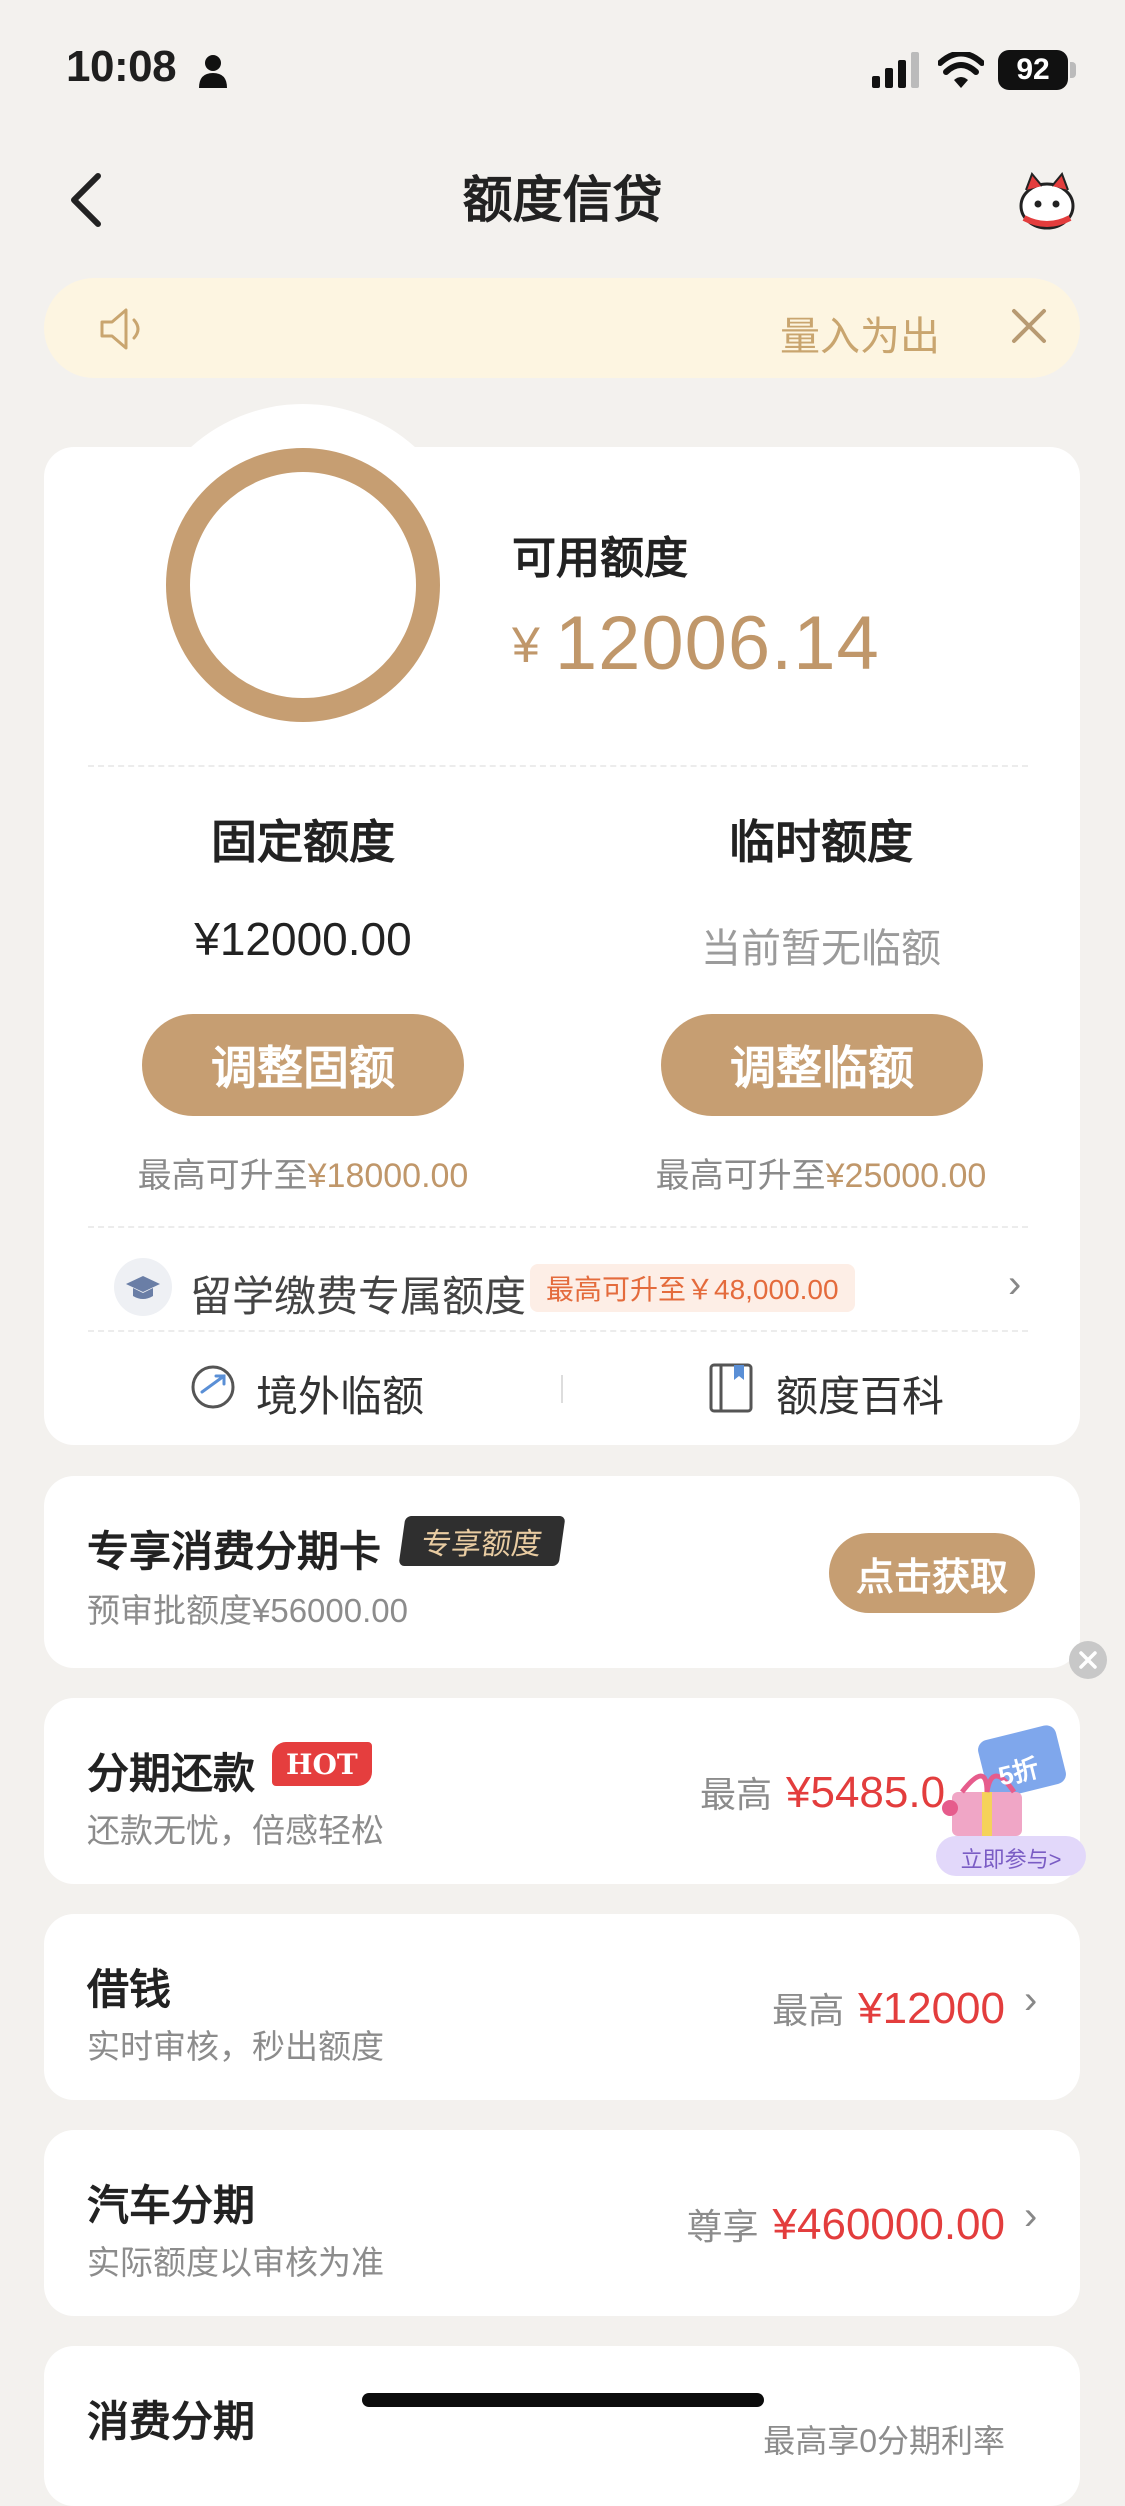 The width and height of the screenshot is (1125, 2506). I want to click on installment-subtitle: 还款无忧，倍感轻松, so click(235, 1830).